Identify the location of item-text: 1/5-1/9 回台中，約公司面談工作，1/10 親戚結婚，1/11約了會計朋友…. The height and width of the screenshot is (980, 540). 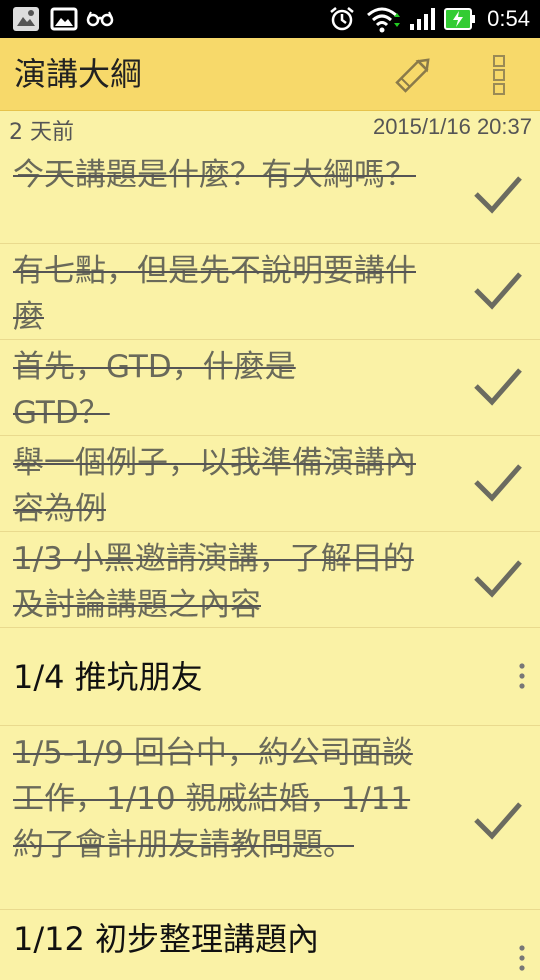
(213, 799).